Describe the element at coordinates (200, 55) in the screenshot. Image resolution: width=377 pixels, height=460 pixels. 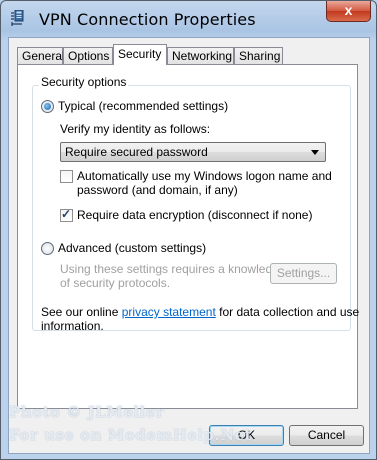
I see `tab-networking: Networking` at that location.